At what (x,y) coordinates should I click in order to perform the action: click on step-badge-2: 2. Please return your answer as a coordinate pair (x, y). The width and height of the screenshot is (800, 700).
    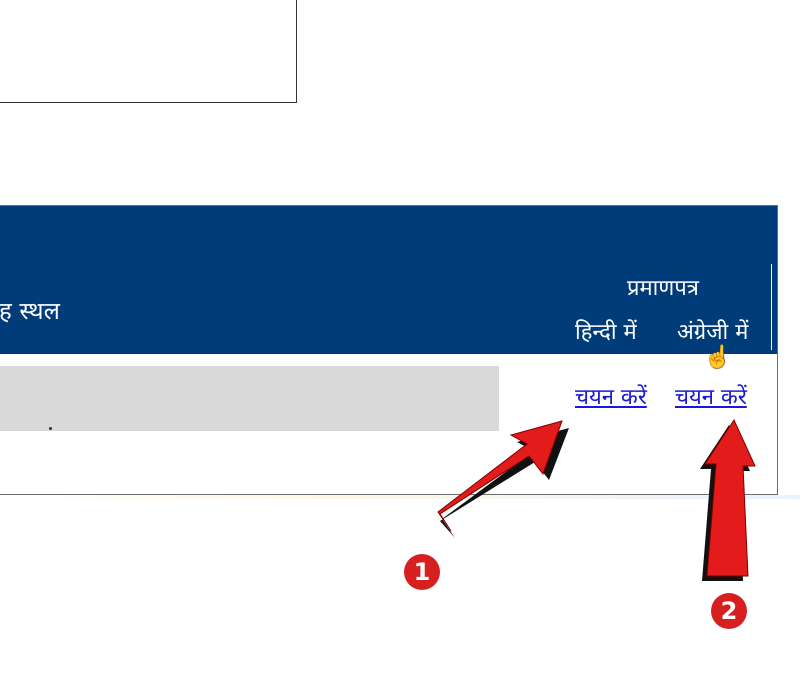
    Looking at the image, I should click on (729, 611).